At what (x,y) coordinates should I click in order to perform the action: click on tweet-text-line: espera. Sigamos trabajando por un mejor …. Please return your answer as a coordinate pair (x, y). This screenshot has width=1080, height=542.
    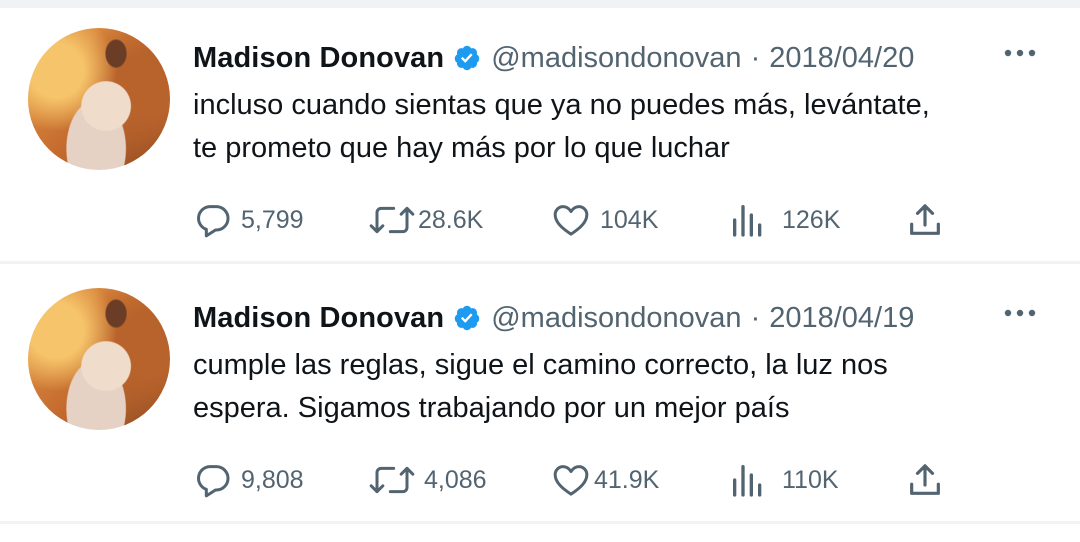
    Looking at the image, I should click on (491, 408).